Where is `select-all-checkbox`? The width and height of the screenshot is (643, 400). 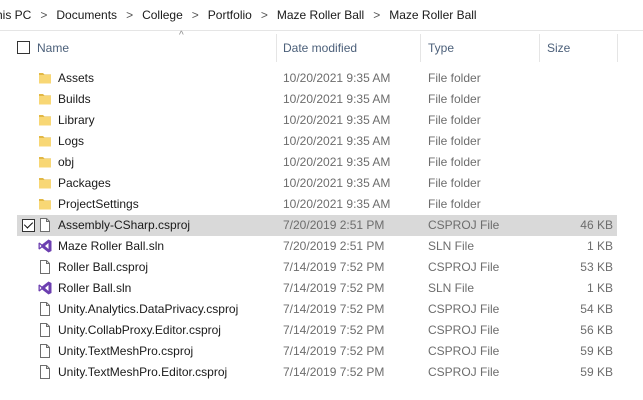
select-all-checkbox is located at coordinates (23, 47).